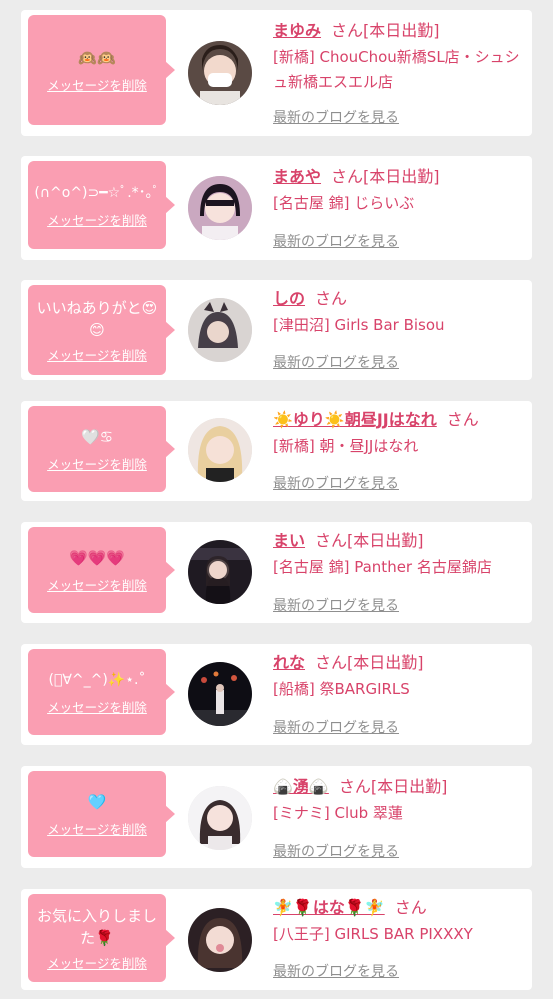 The image size is (553, 999). I want to click on cast-info: しの さん [津田沼] Girls Bar Bisou, so click(397, 313).